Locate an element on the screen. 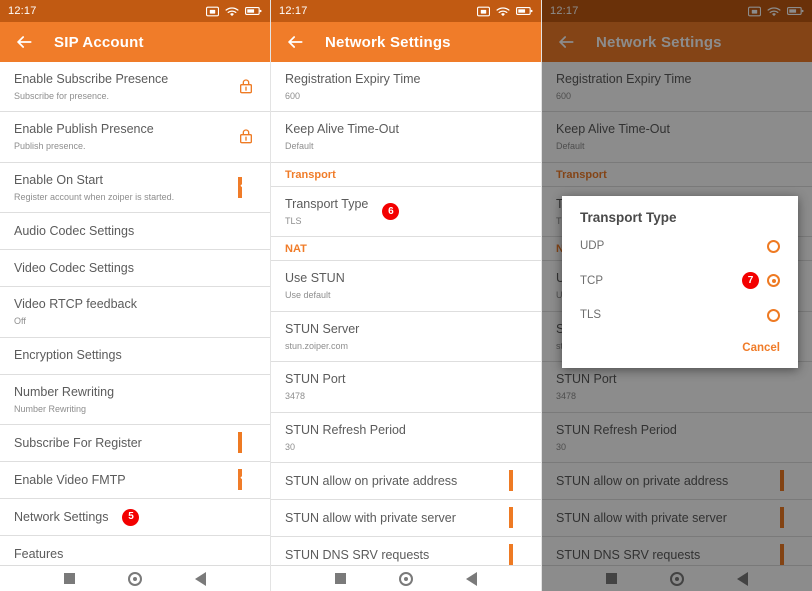 The width and height of the screenshot is (812, 591). list-item-title: STUN DNS SRV requests is located at coordinates (357, 554).